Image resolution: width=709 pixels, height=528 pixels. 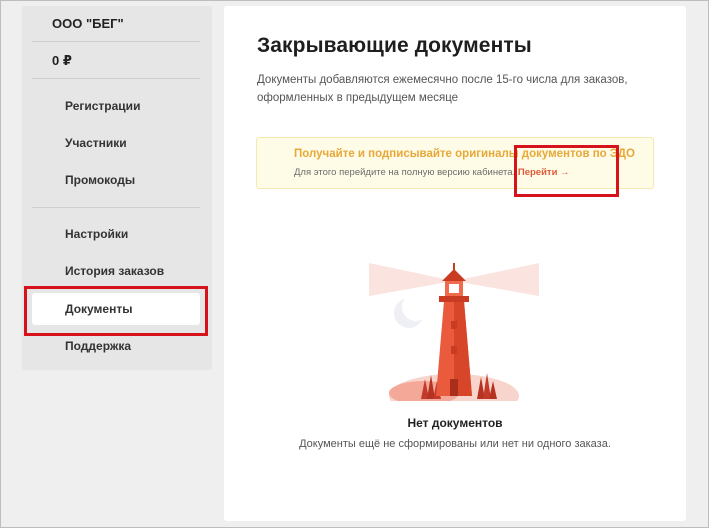 I want to click on balance: 0 ₽, so click(x=62, y=60).